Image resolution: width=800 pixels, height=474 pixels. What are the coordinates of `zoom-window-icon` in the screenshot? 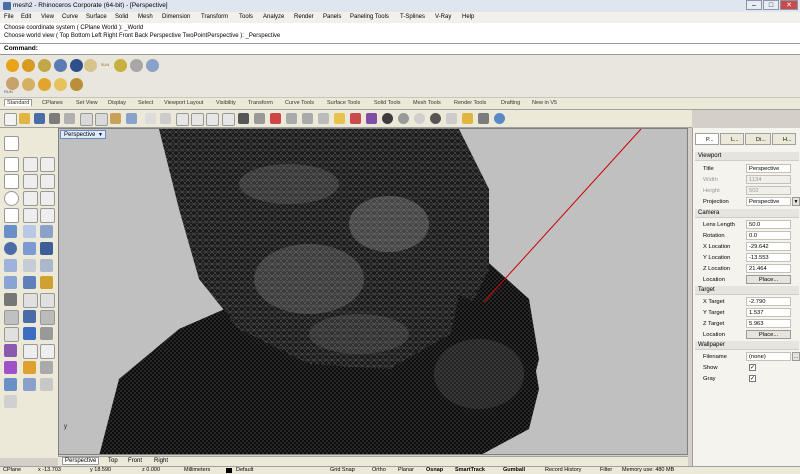 It's located at (182, 119).